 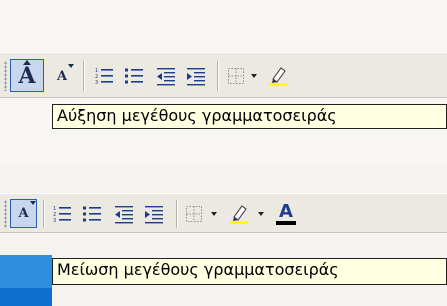 I want to click on formatting-toolbar-bottom: A 1 2 3 A, so click(x=223, y=213).